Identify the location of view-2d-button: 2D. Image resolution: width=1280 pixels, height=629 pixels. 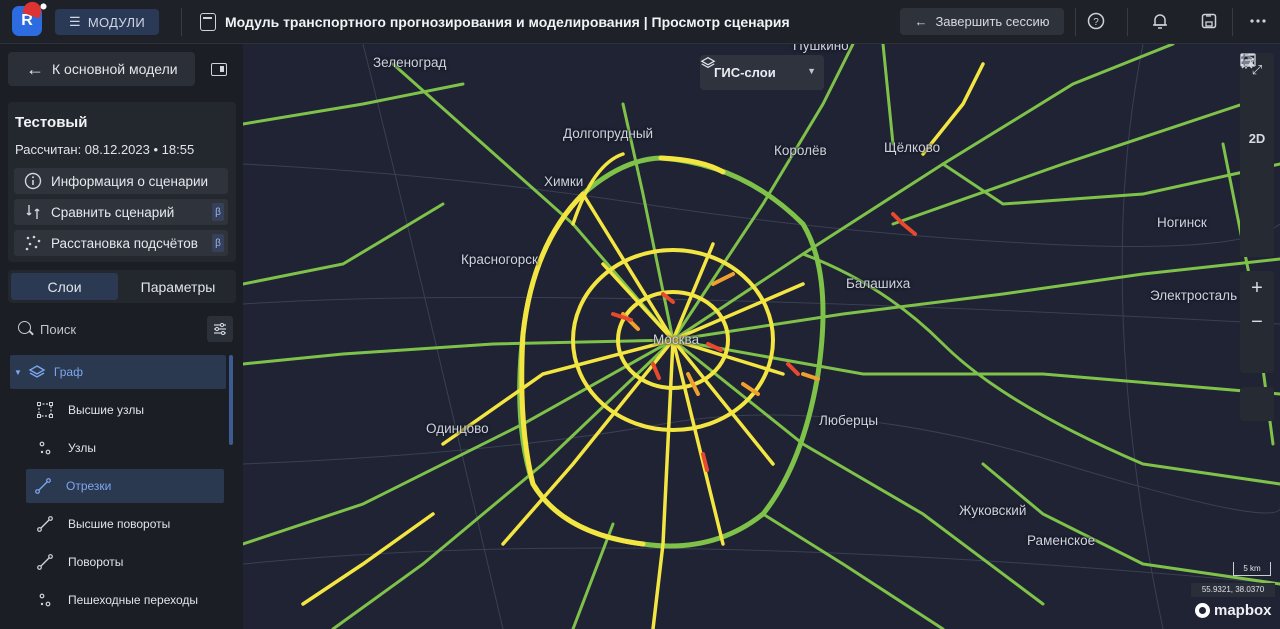
(1257, 138).